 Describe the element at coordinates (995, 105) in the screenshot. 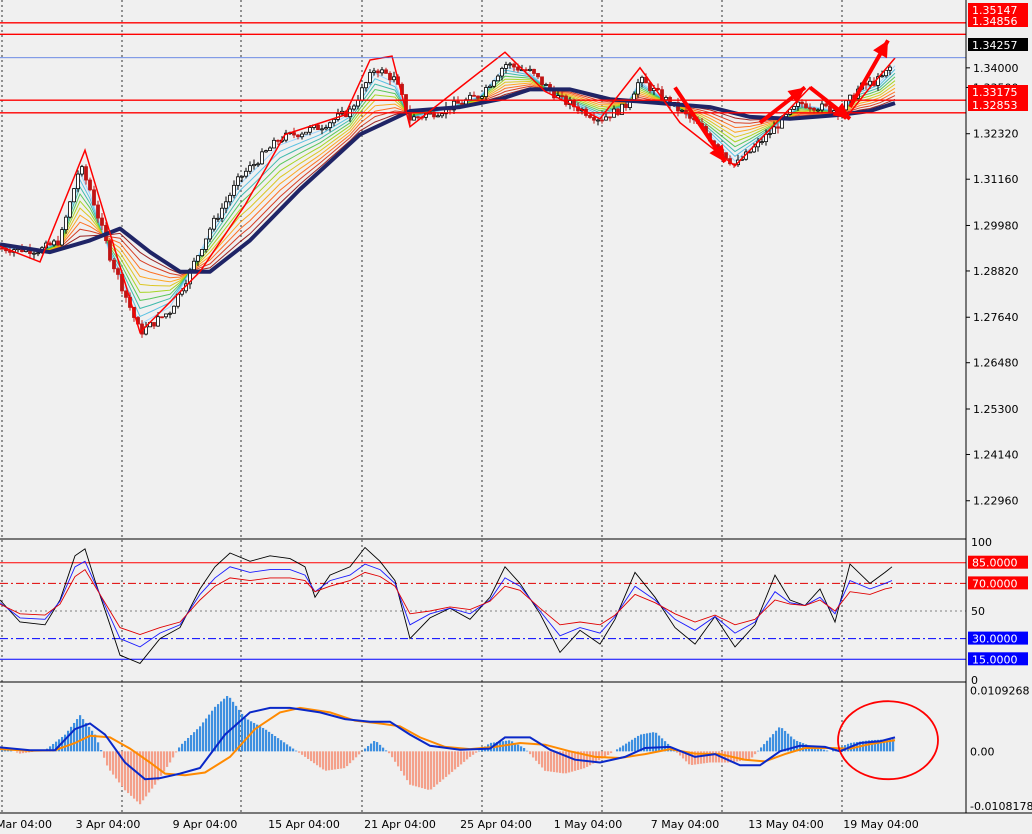

I see `level-tag-label: 1.32853` at that location.